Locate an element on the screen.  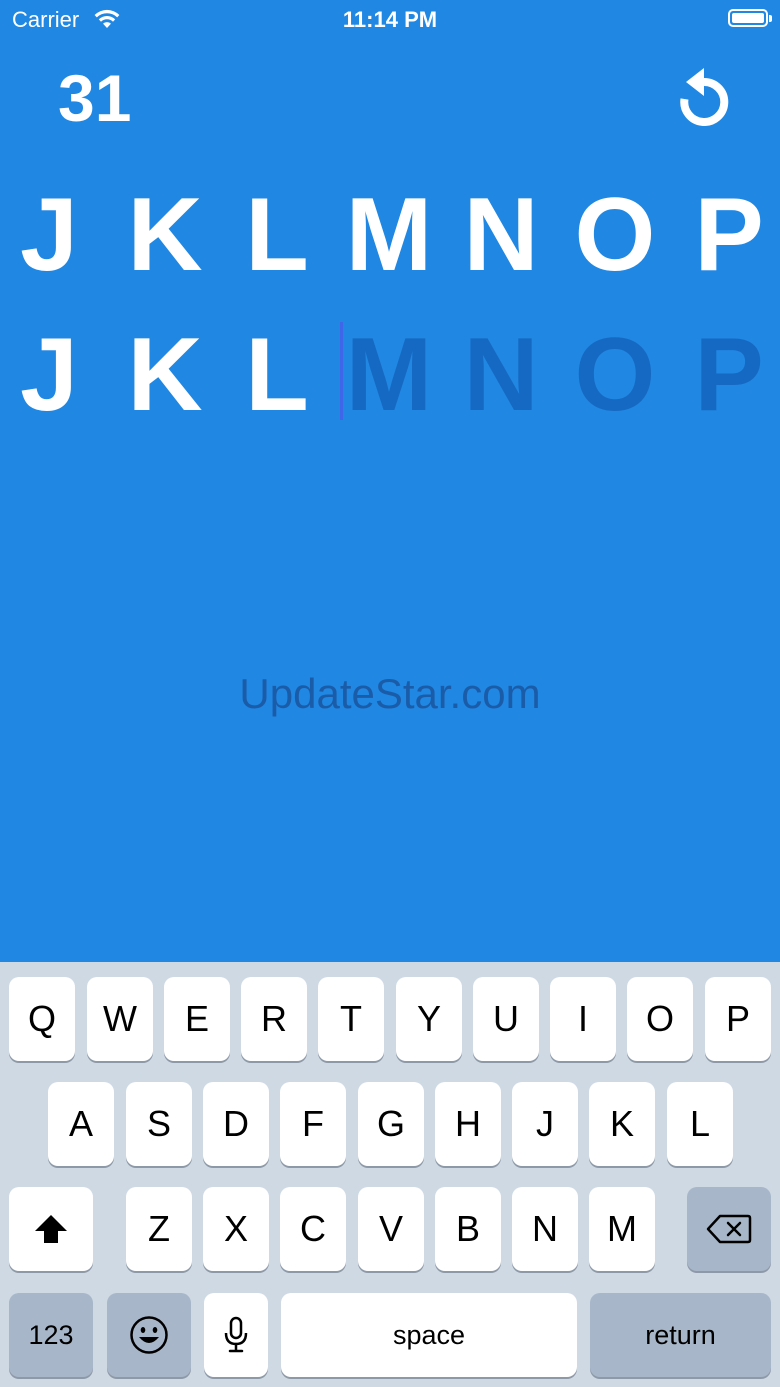
key-p: P is located at coordinates (738, 1019).